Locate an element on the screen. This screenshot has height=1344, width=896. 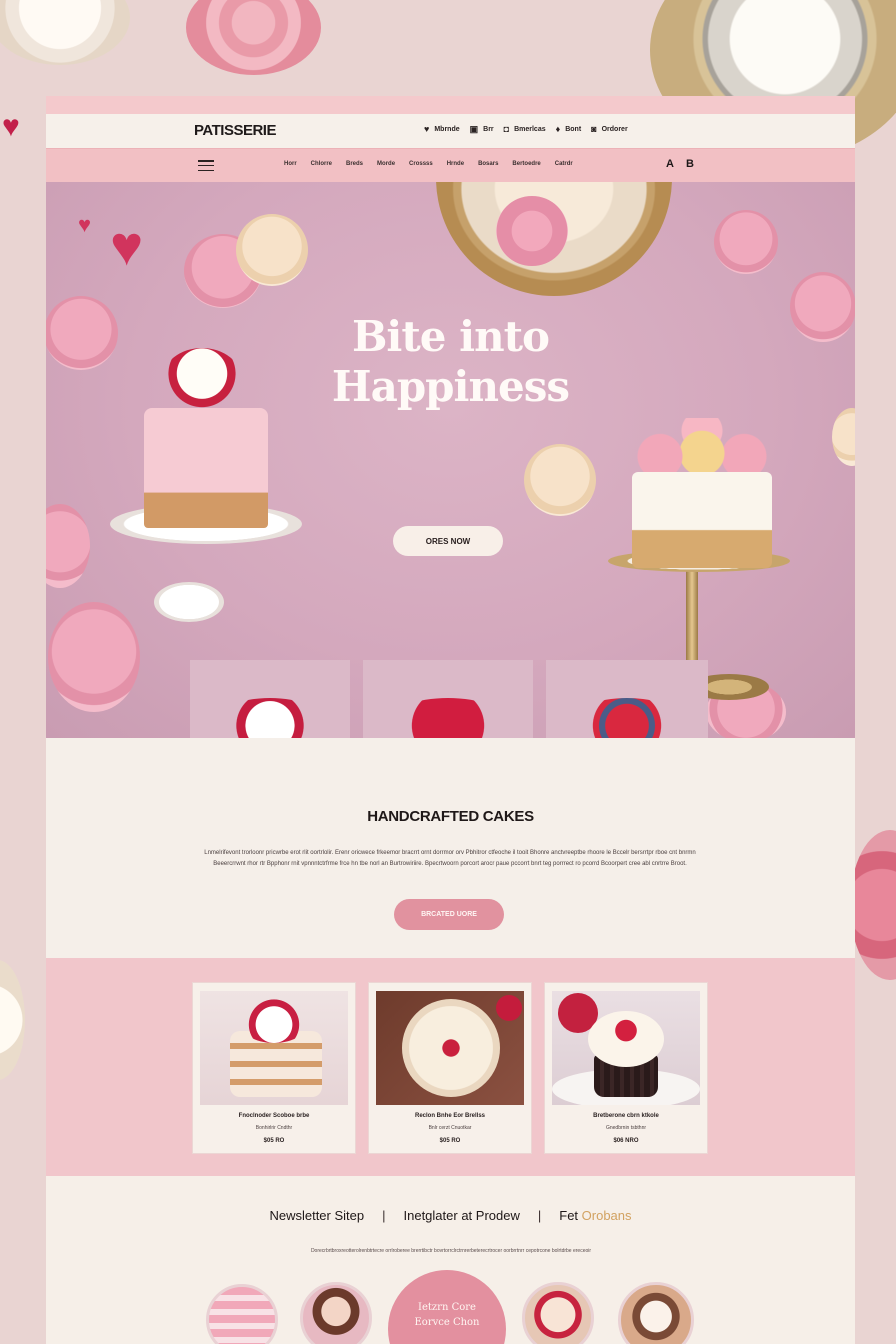
featured-link: Fet Orobans is located at coordinates (595, 1215).